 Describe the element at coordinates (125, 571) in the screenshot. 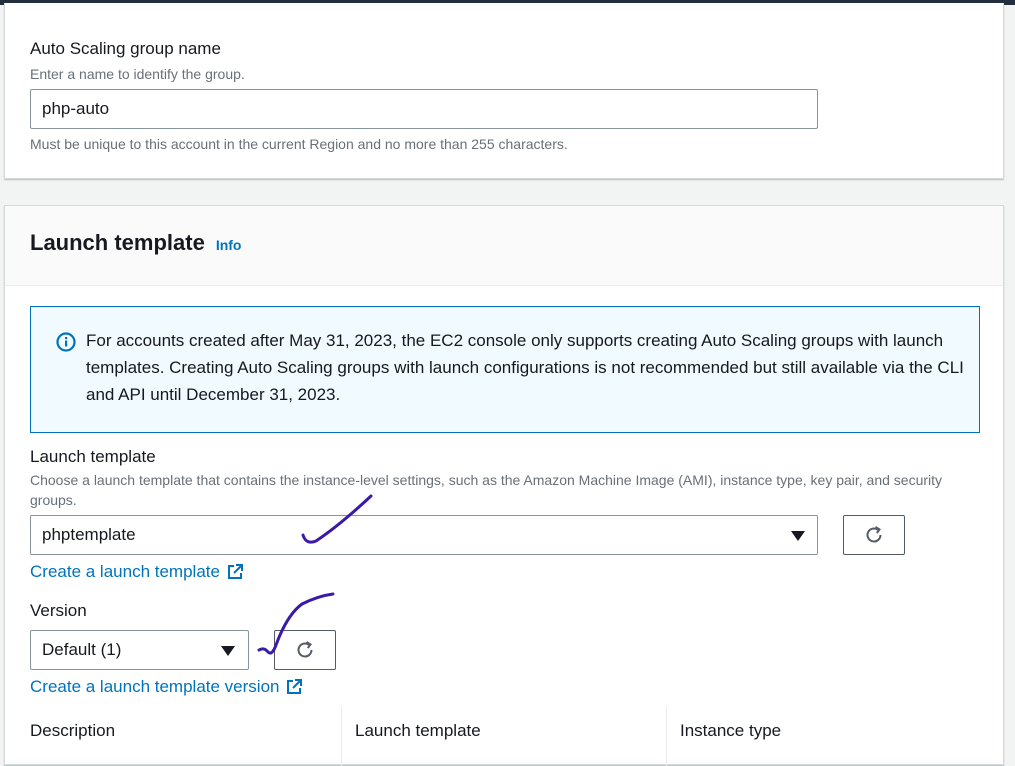

I see `create-launch-template-link-text: Create a launch template` at that location.